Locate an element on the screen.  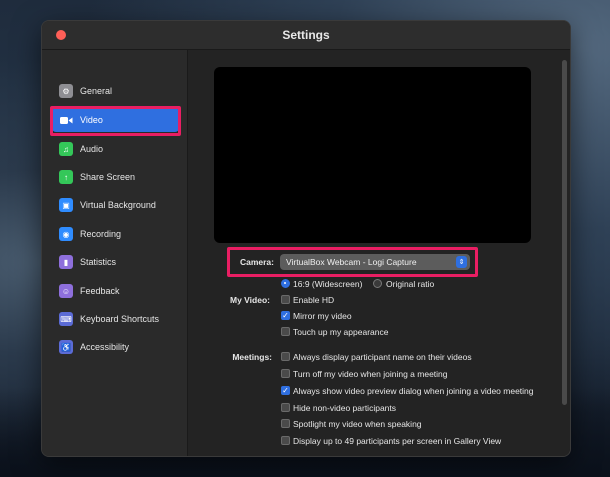
sidebar-item-label: Virtual Background is located at coordinates (118, 205).